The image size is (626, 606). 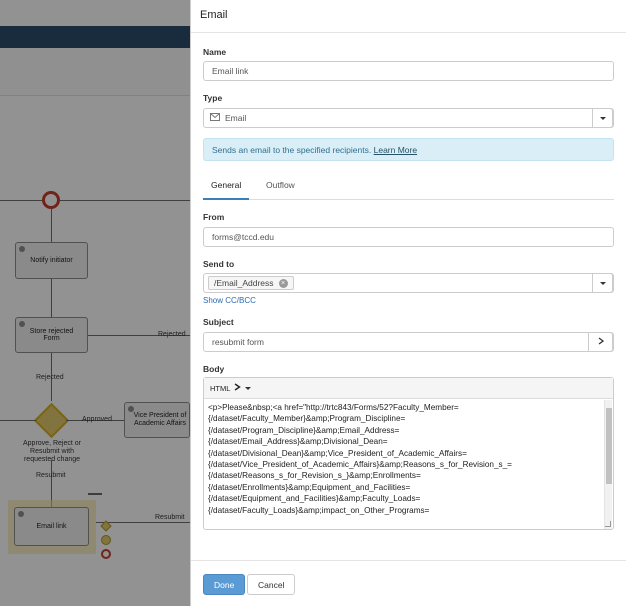 I want to click on panel-tabs: General Outflow, so click(x=408, y=187).